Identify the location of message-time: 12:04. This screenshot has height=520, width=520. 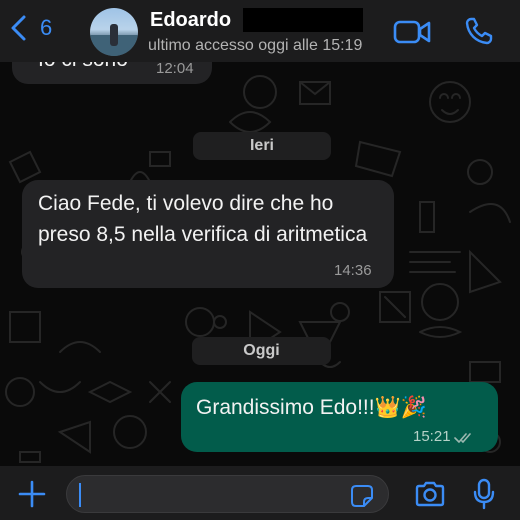
(175, 69).